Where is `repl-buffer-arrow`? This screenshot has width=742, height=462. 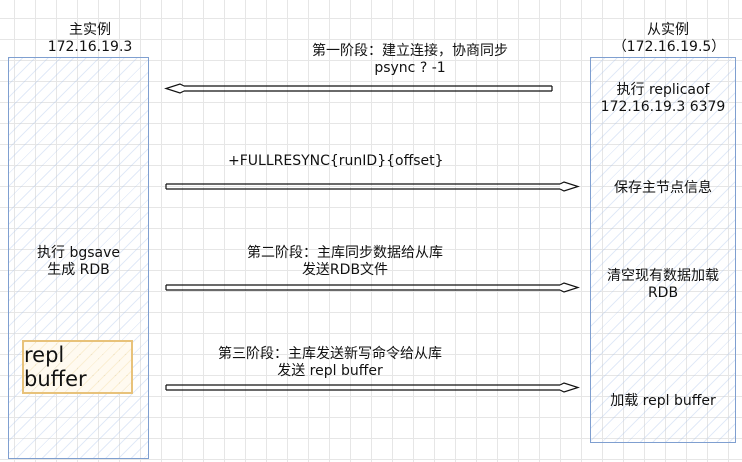 repl-buffer-arrow is located at coordinates (372, 387).